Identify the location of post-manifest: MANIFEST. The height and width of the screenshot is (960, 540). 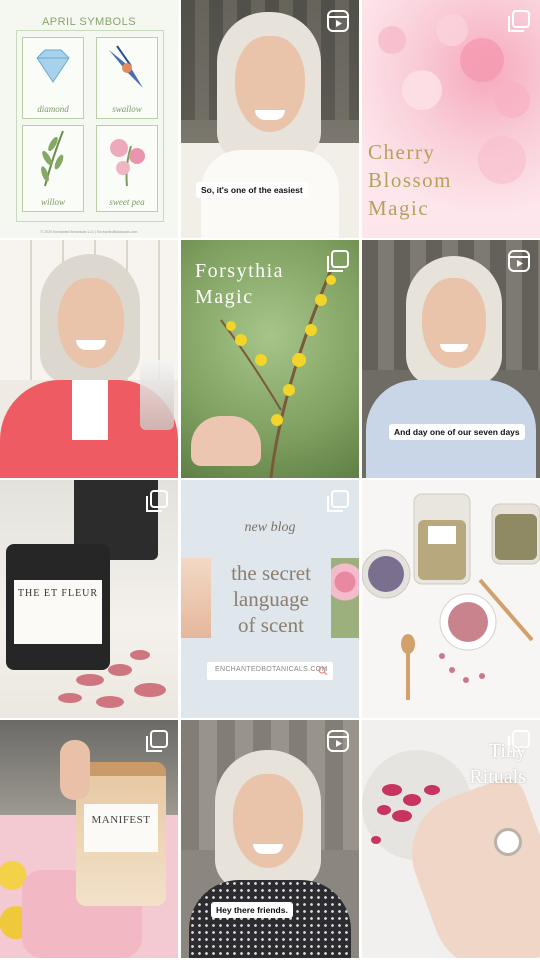
(89, 839).